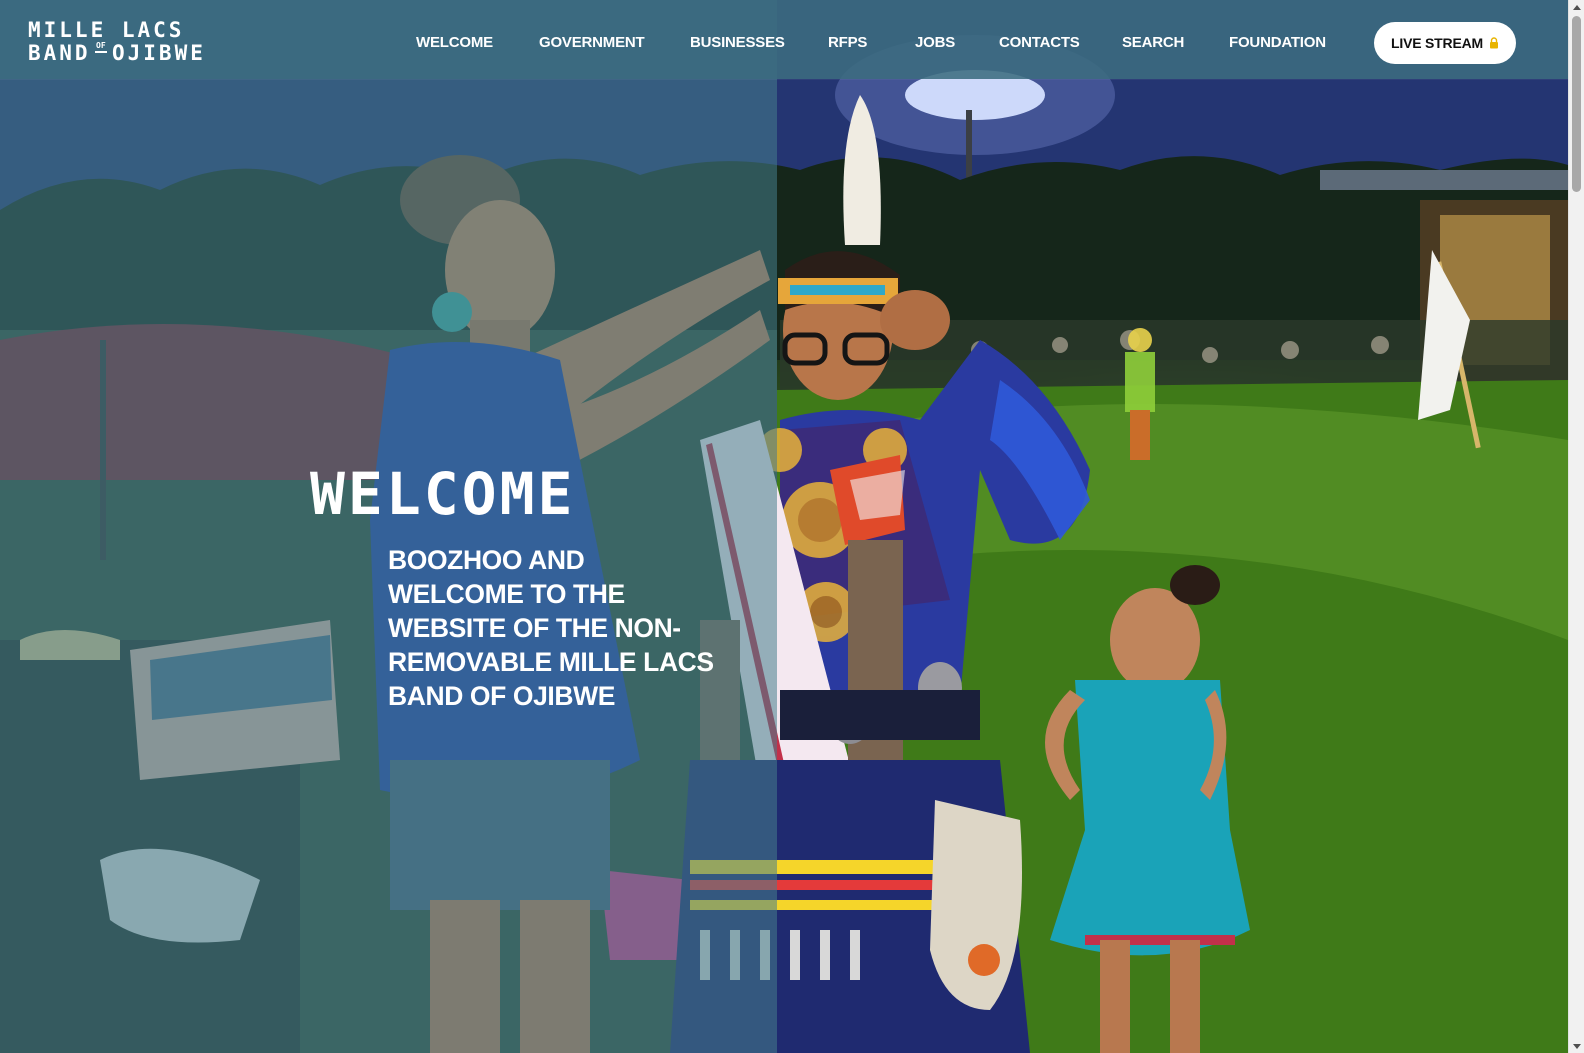  I want to click on hero-title: WELCOME, so click(443, 494).